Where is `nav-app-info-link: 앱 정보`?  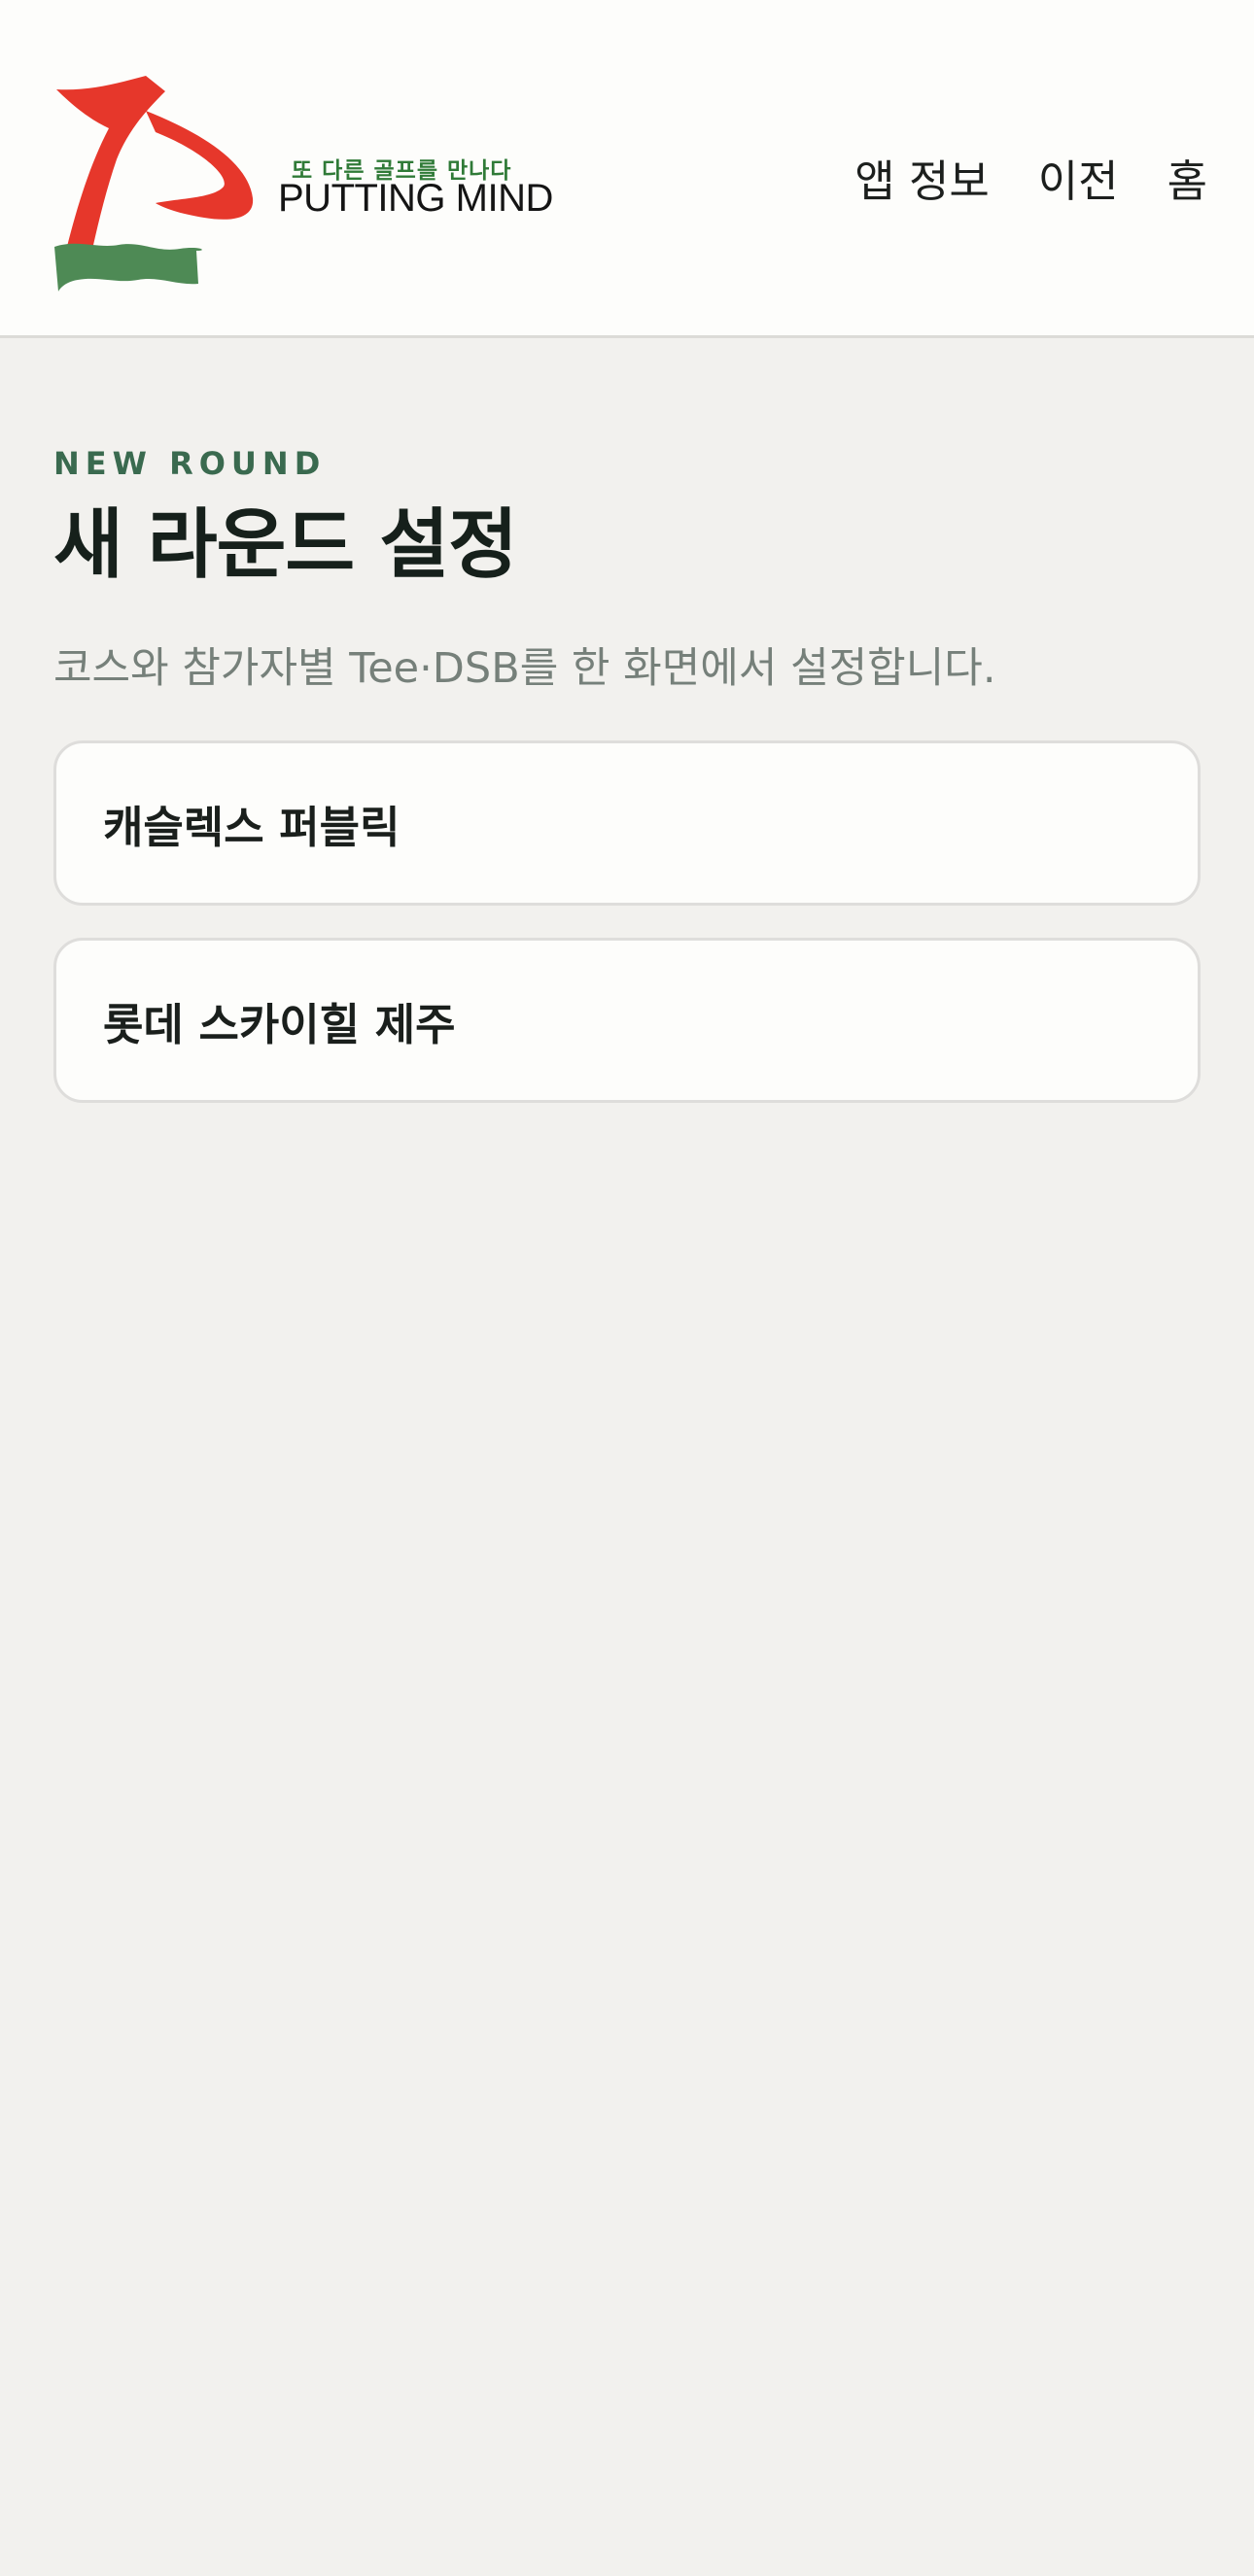 nav-app-info-link: 앱 정보 is located at coordinates (922, 177).